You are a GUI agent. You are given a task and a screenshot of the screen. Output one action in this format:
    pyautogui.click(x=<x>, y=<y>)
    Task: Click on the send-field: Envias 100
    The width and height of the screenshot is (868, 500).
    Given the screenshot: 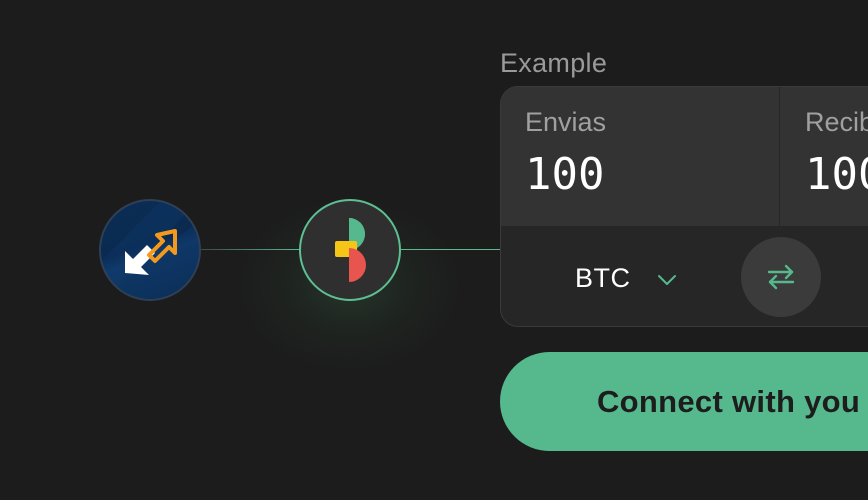 What is the action you would take?
    pyautogui.click(x=640, y=156)
    